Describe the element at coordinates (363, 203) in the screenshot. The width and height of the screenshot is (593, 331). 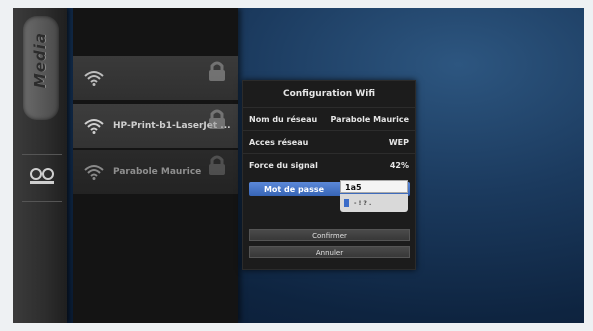
I see `keypad-hint: - ! ? .` at that location.